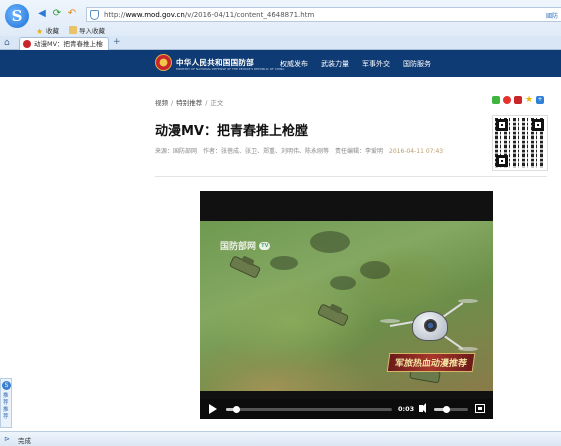  Describe the element at coordinates (42, 14) in the screenshot. I see `back-icon: ◀` at that location.